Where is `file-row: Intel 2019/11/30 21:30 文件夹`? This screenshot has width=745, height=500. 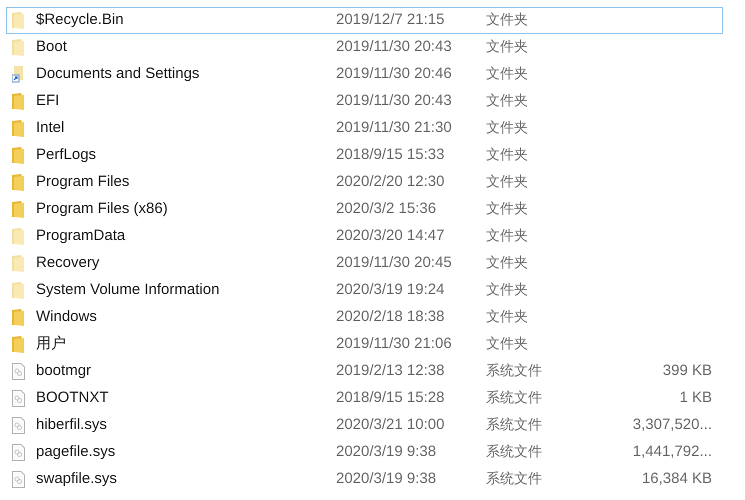 file-row: Intel 2019/11/30 21:30 文件夹 is located at coordinates (364, 128).